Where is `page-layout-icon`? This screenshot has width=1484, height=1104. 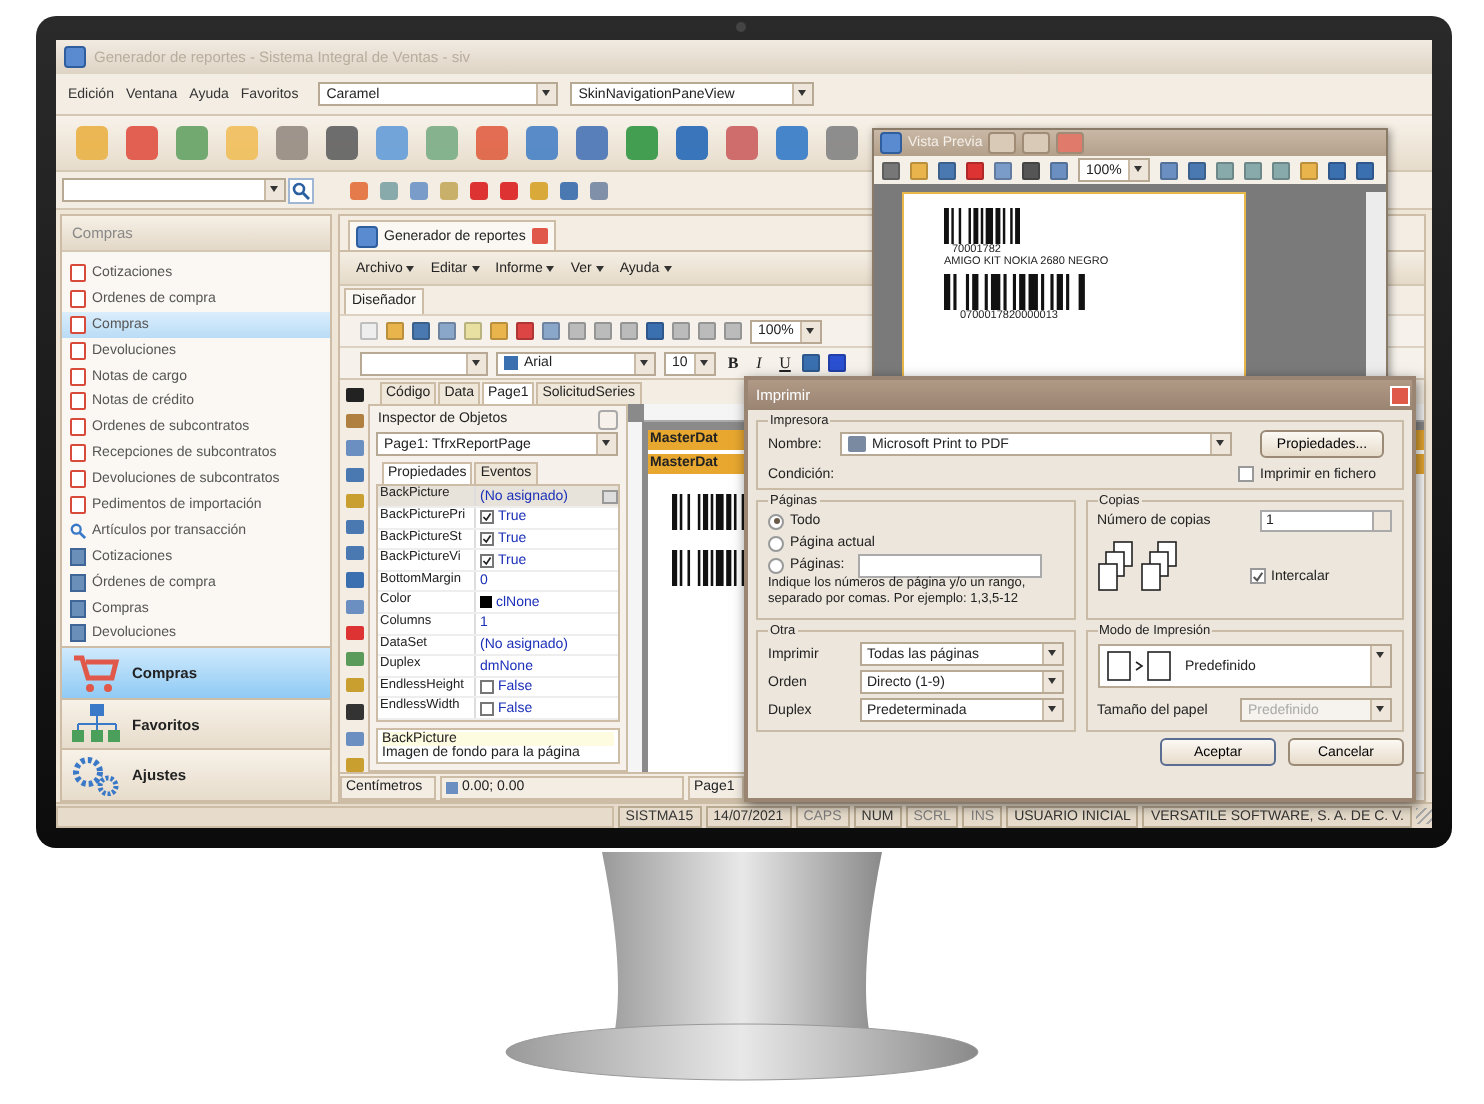 page-layout-icon is located at coordinates (1139, 666).